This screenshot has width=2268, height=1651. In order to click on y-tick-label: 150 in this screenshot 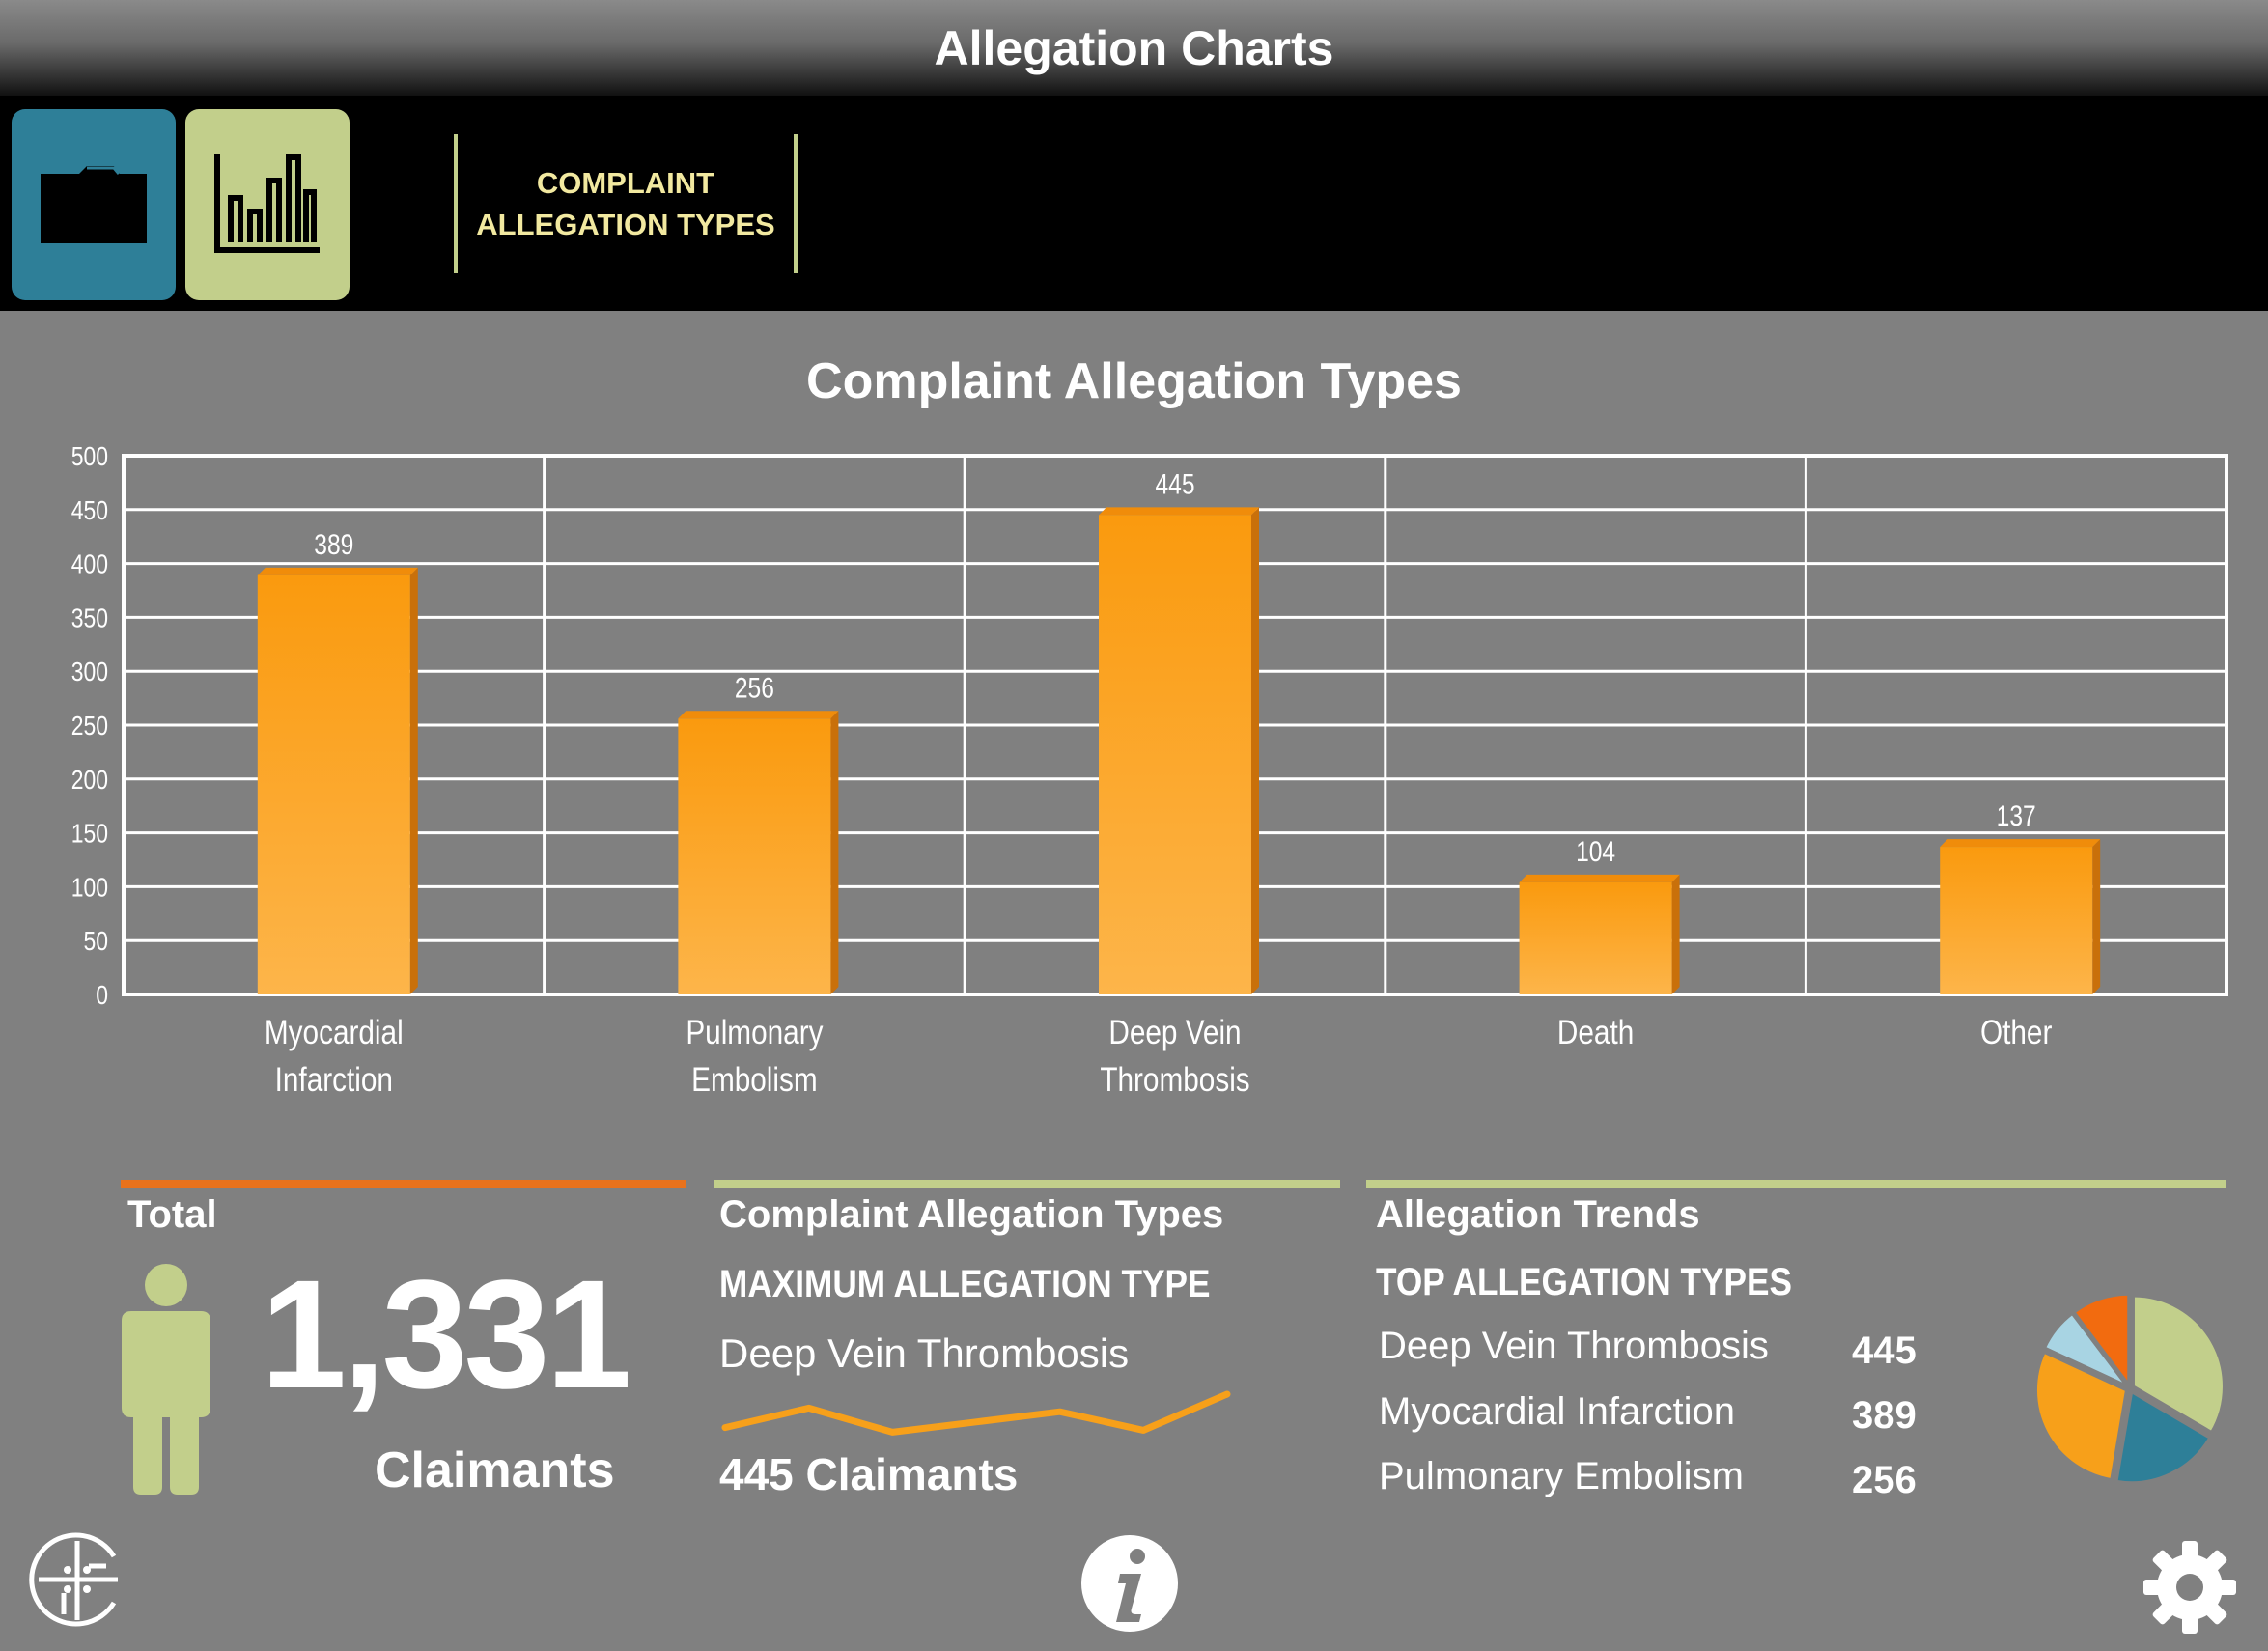, I will do `click(90, 835)`.